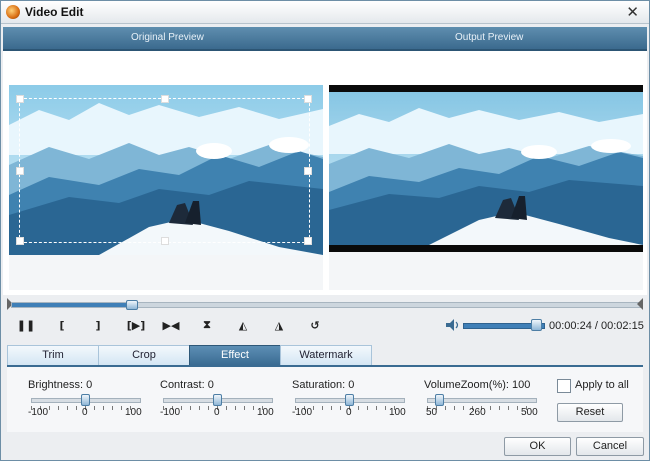 The height and width of the screenshot is (461, 650). I want to click on next-frame-button: ▶◀, so click(171, 325).